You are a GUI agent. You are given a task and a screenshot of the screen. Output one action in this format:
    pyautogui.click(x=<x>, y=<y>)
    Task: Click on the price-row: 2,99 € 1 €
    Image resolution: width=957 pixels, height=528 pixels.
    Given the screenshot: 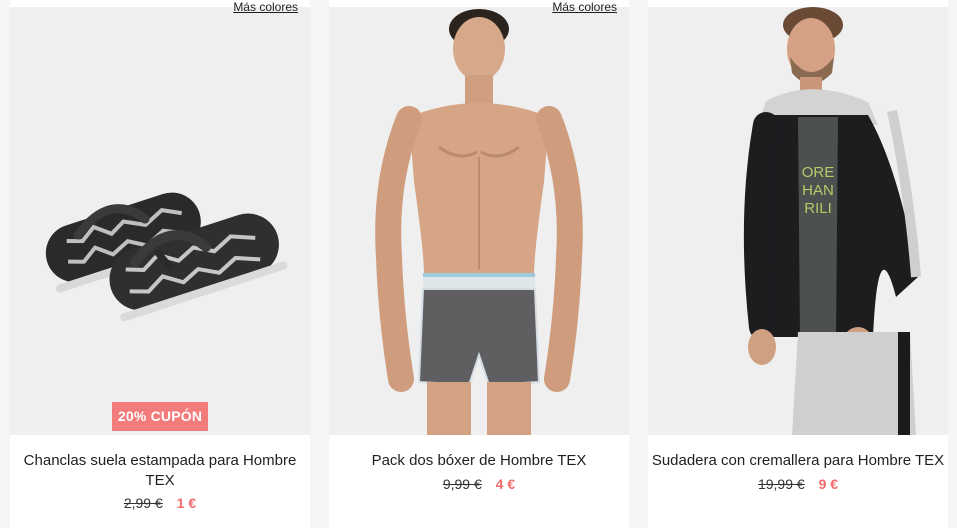 What is the action you would take?
    pyautogui.click(x=160, y=503)
    